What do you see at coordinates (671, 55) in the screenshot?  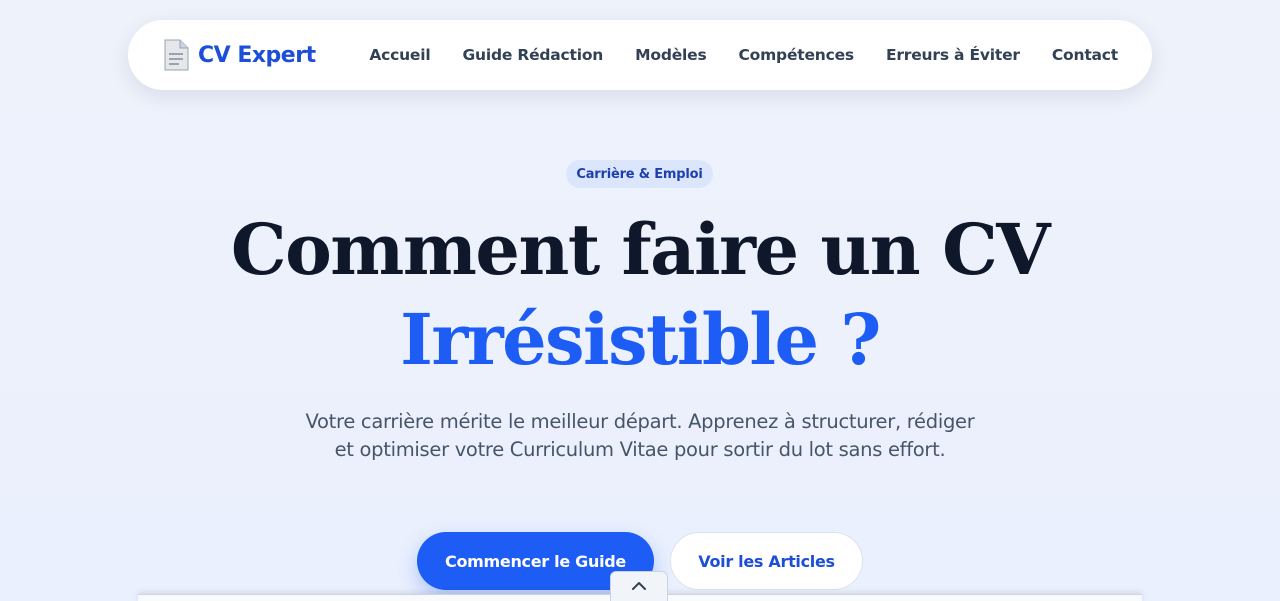 I see `nav-link-modeles: Modèles` at bounding box center [671, 55].